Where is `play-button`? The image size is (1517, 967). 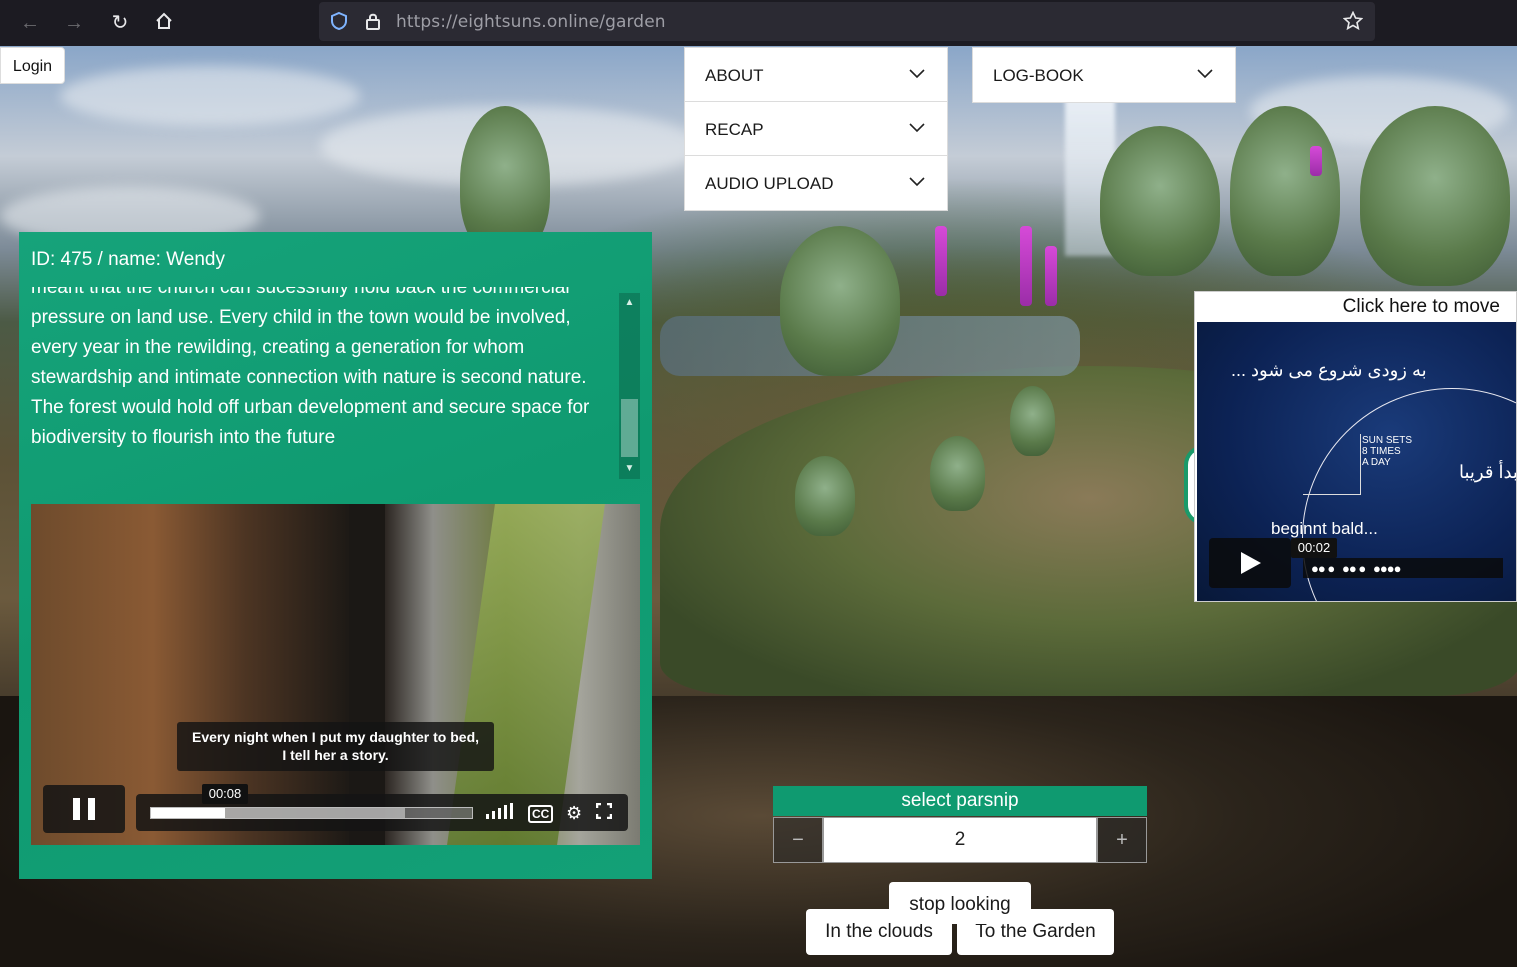
play-button is located at coordinates (1250, 563).